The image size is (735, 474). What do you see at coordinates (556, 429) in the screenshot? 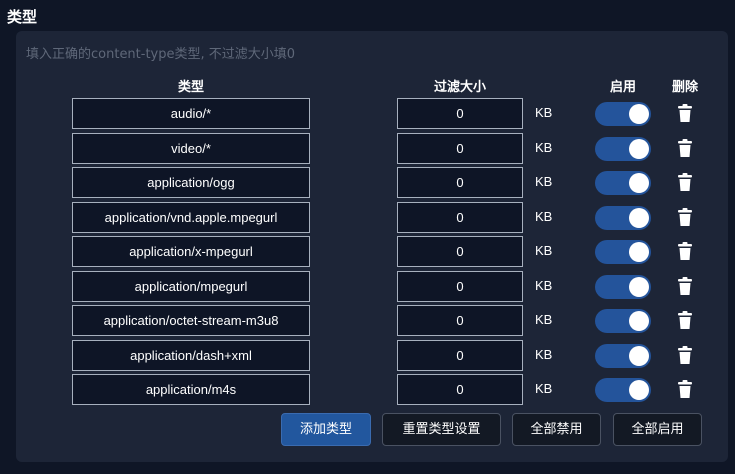
I see `disable-all-button: 全部禁用` at bounding box center [556, 429].